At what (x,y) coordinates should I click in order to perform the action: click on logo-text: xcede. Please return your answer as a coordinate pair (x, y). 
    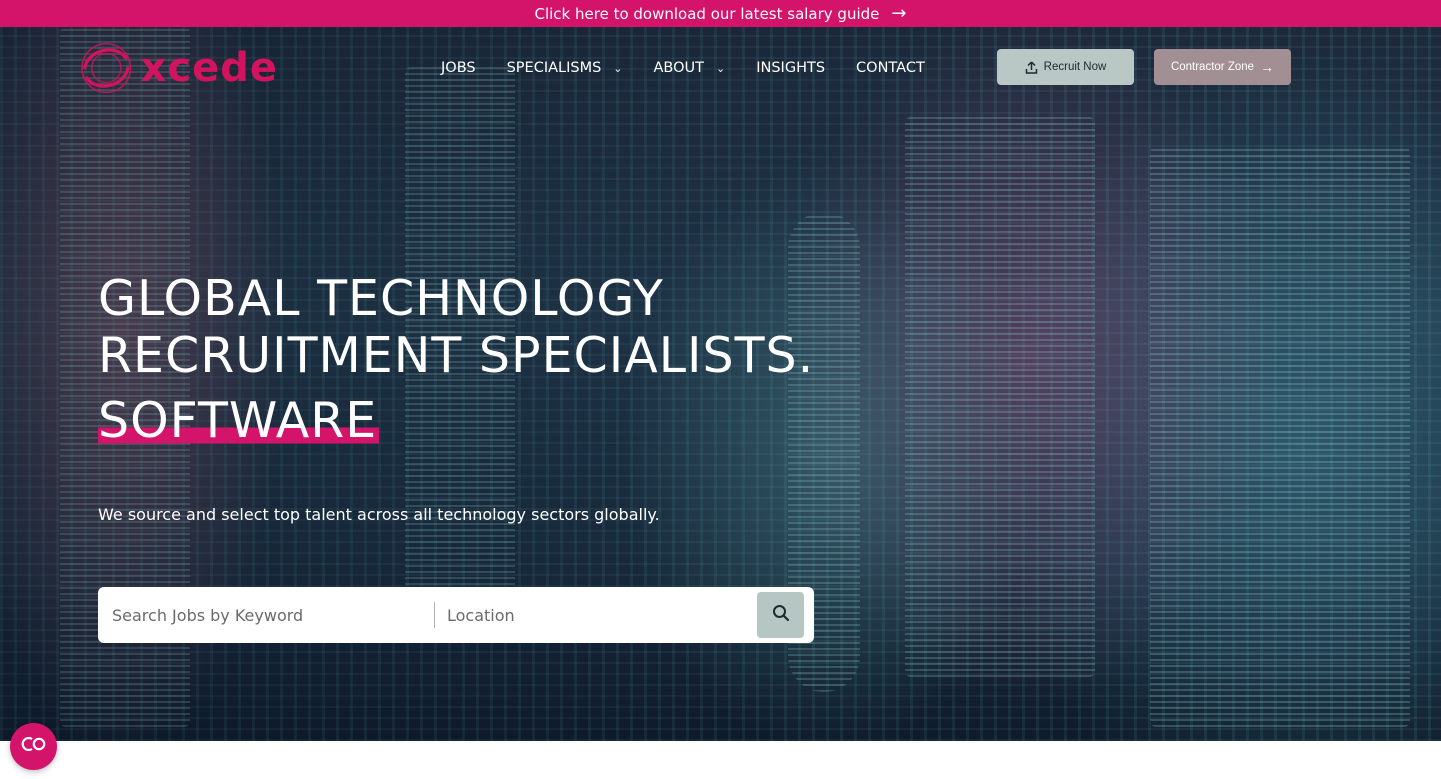
    Looking at the image, I should click on (209, 68).